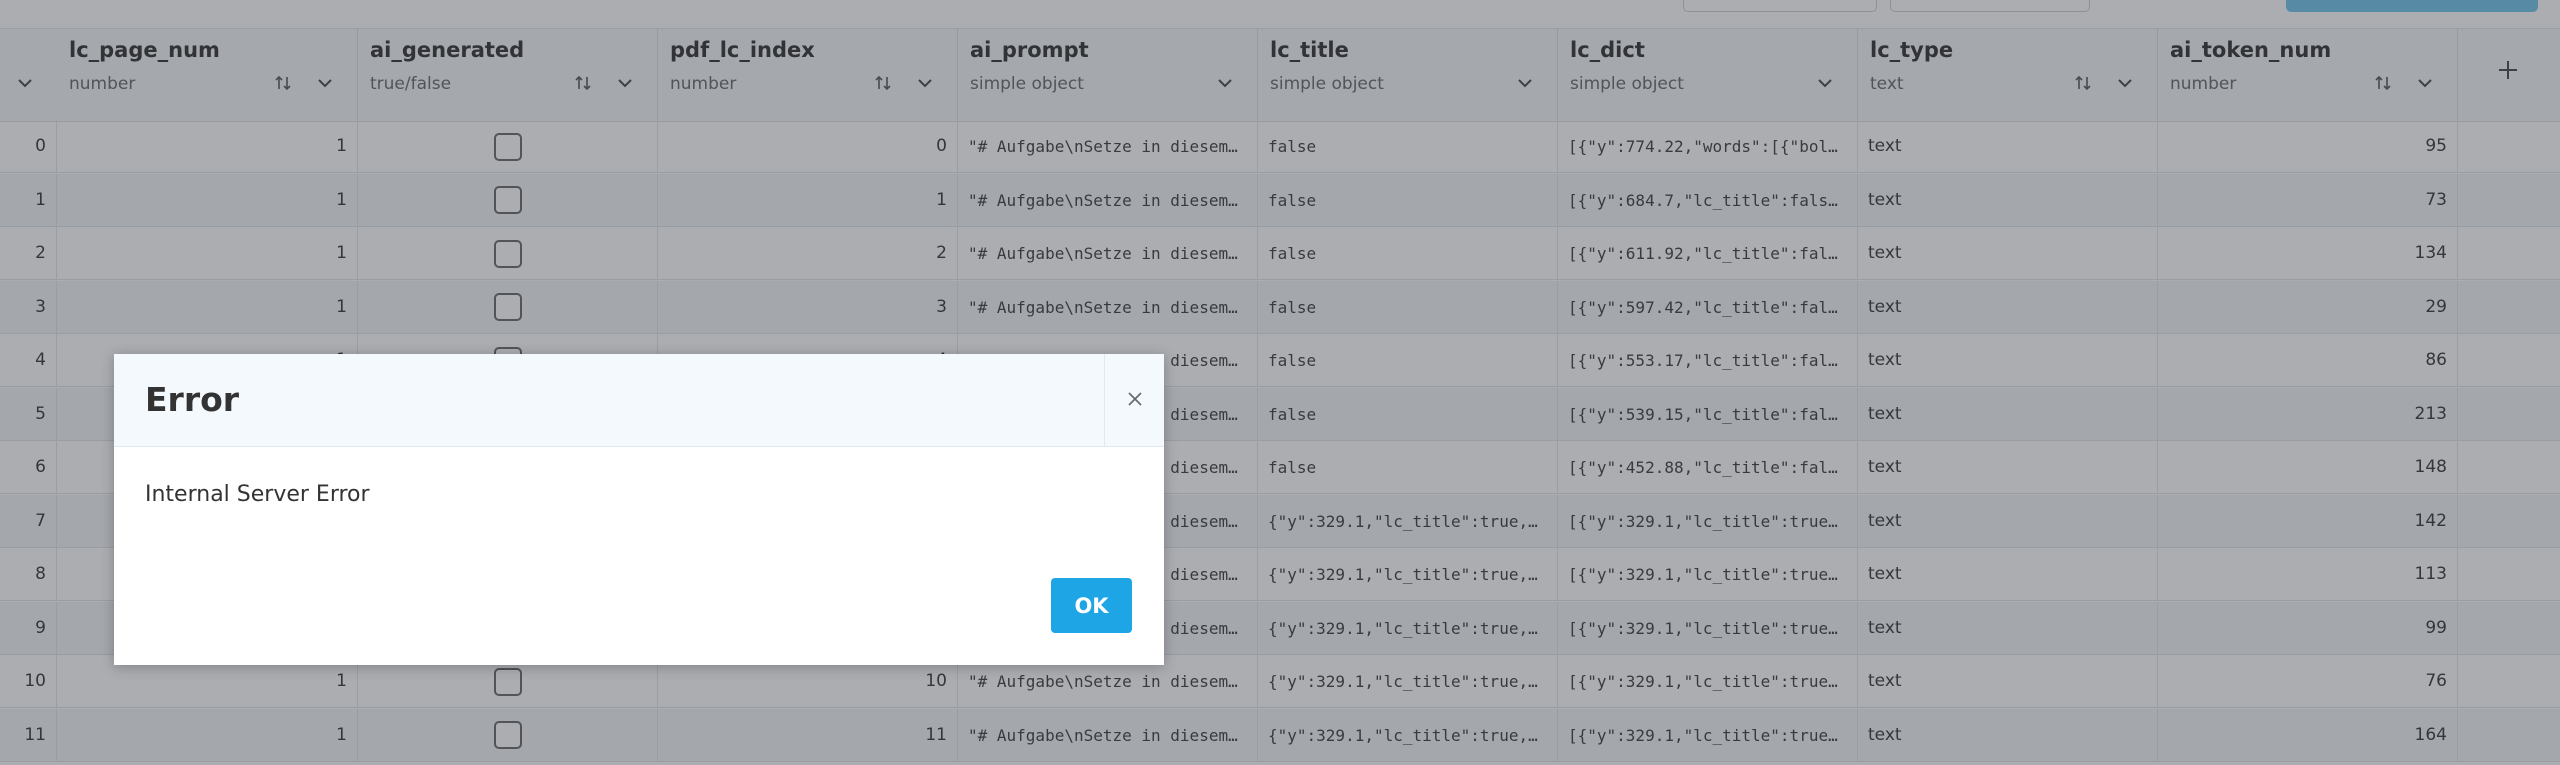  I want to click on close-icon, so click(1134, 400).